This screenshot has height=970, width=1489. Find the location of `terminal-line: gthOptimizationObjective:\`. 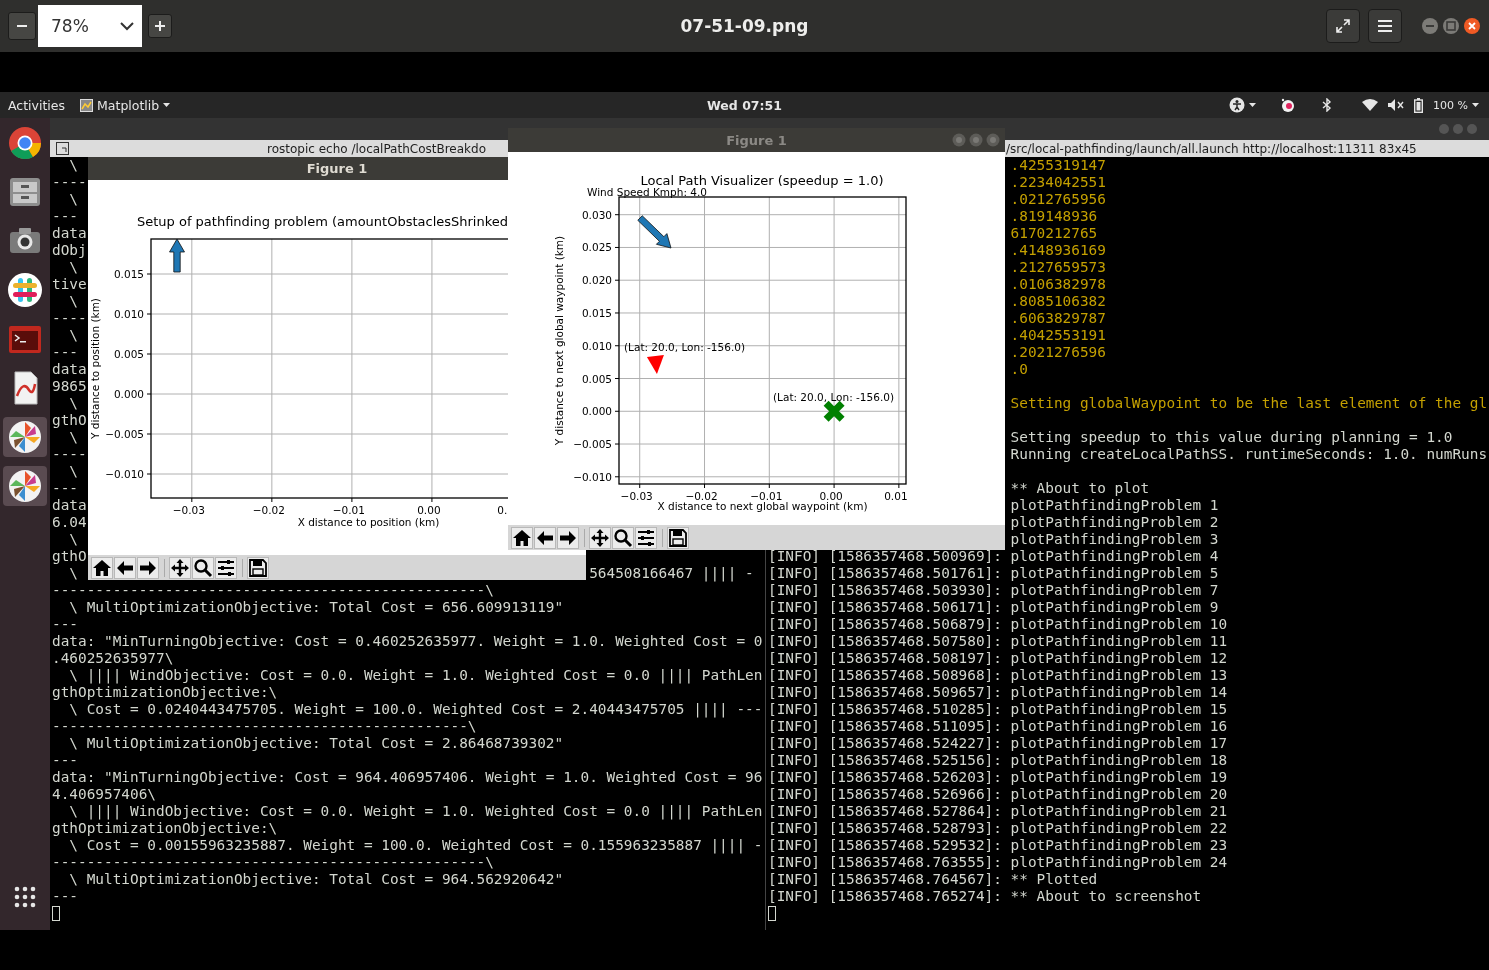

terminal-line: gthOptimizationObjective:\ is located at coordinates (165, 692).